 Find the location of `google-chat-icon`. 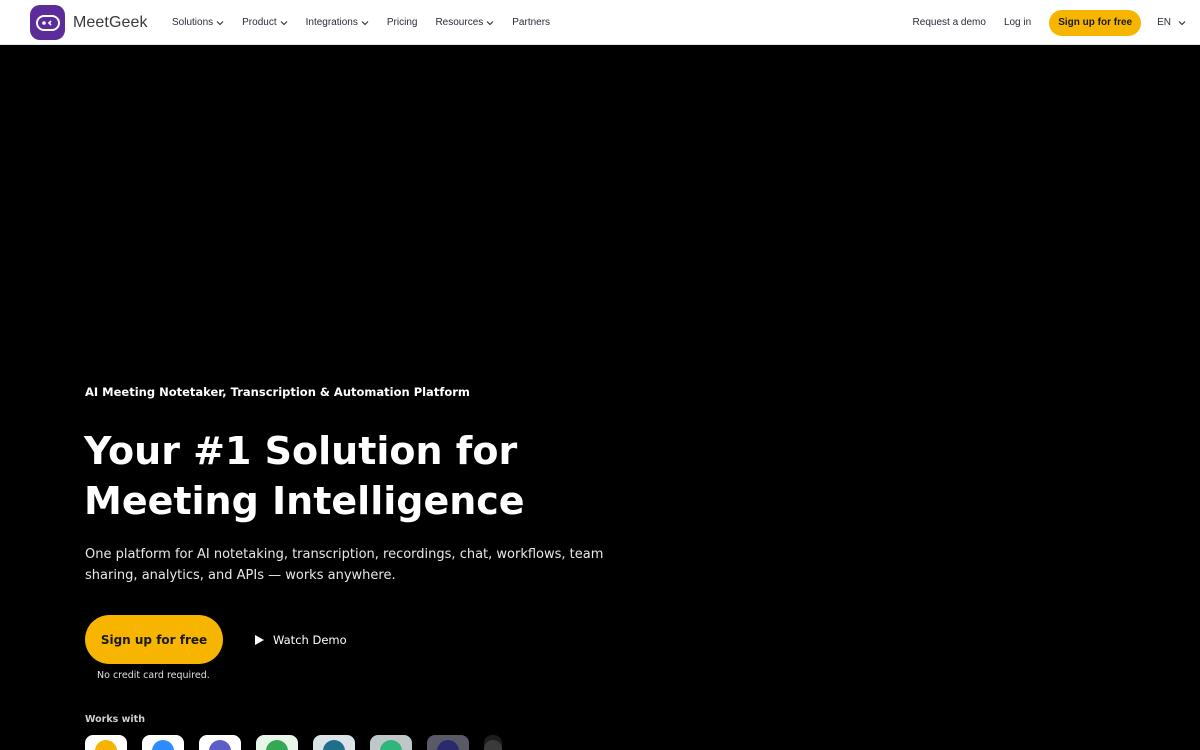

google-chat-icon is located at coordinates (277, 745).